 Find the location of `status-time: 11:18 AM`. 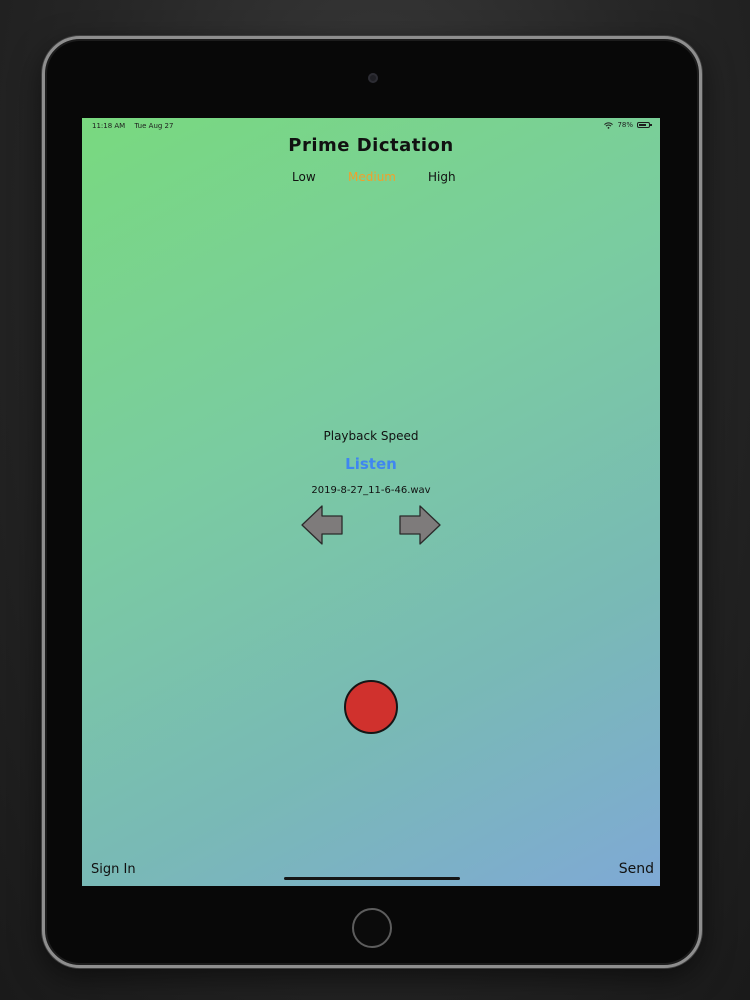

status-time: 11:18 AM is located at coordinates (109, 126).